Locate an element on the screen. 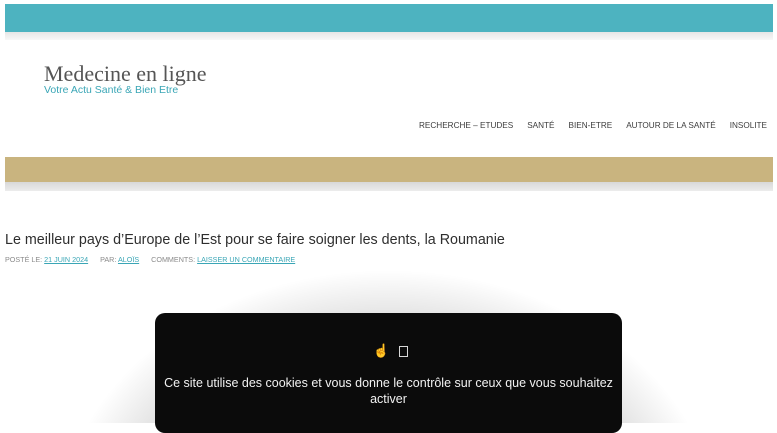 The image size is (777, 433). hand-pointer-icon: ☝ is located at coordinates (381, 350).